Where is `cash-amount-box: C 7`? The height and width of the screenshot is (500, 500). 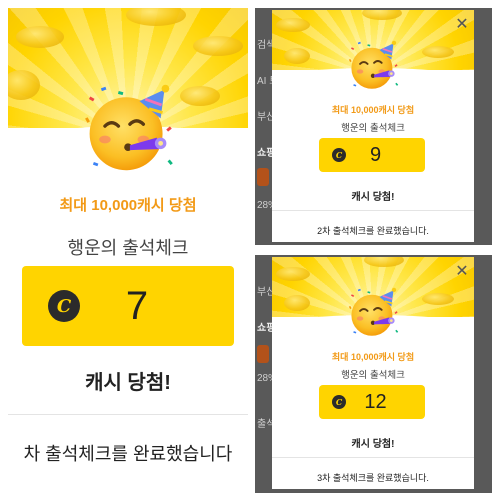 cash-amount-box: C 7 is located at coordinates (128, 306).